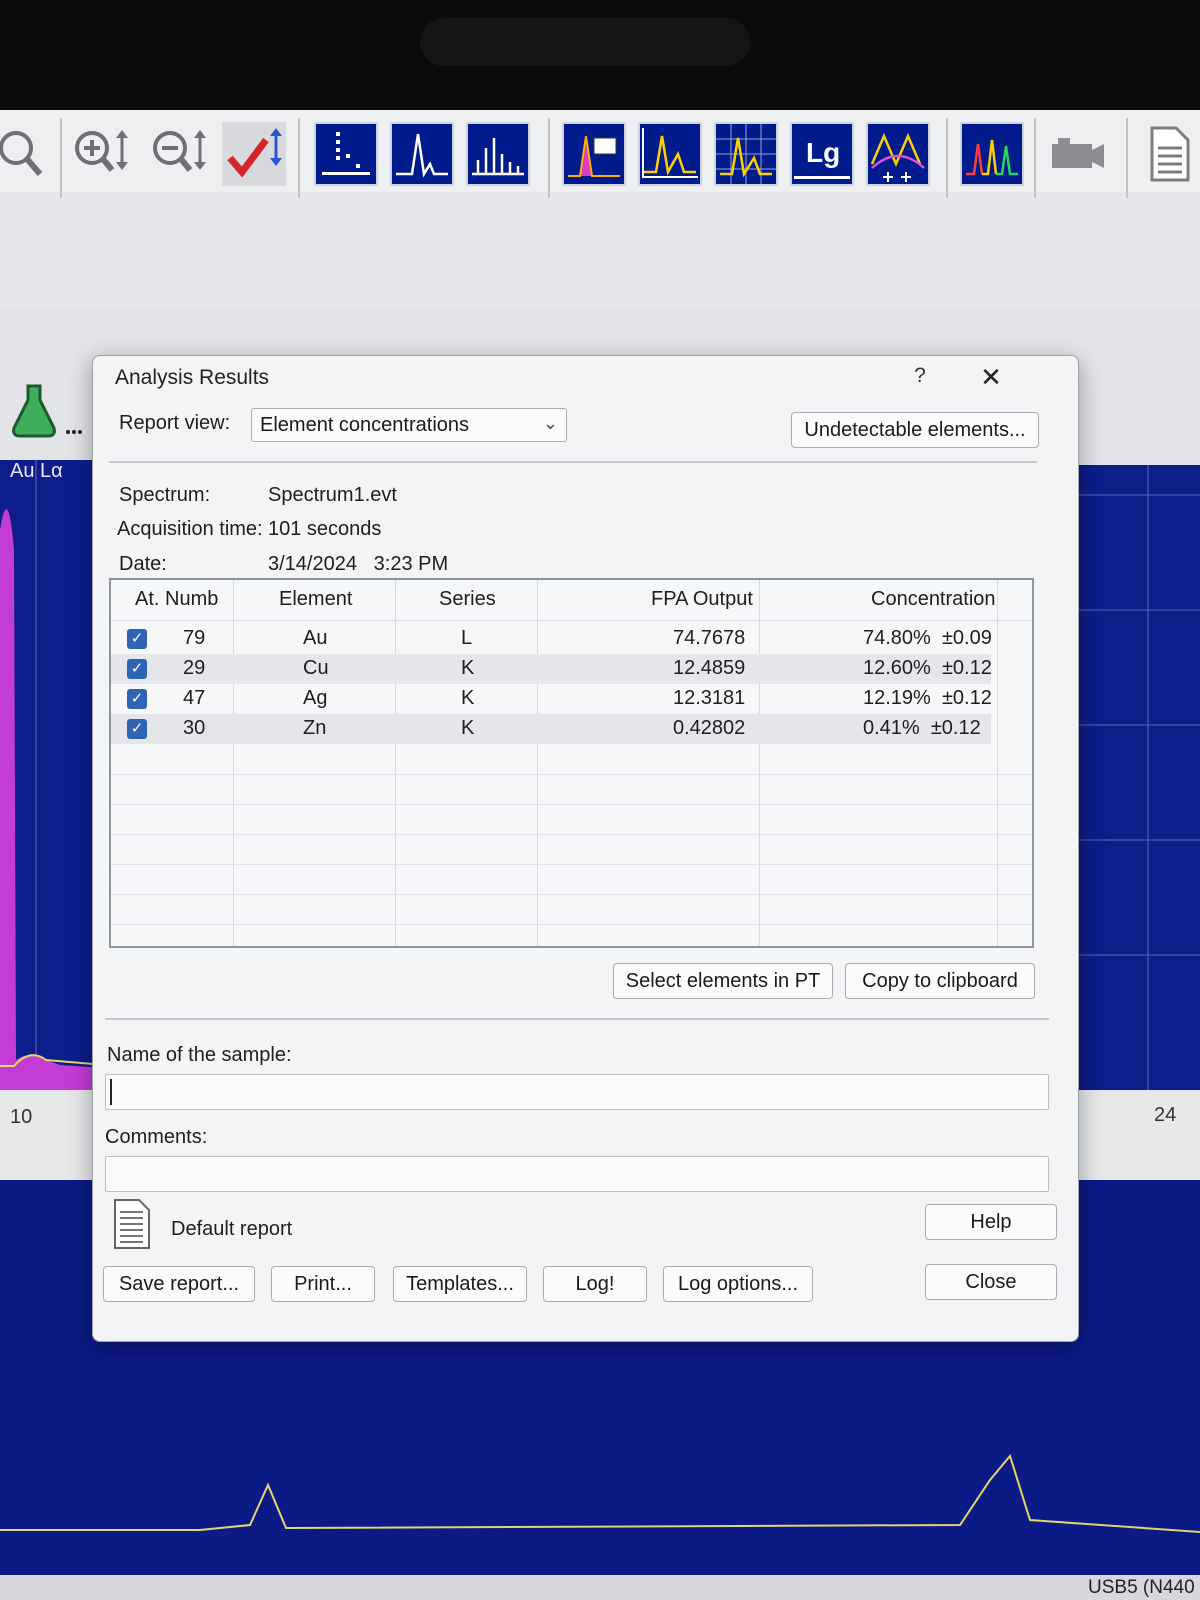 This screenshot has width=1200, height=1600. Describe the element at coordinates (709, 668) in the screenshot. I see `cell-fpa-output: 12.4859` at that location.